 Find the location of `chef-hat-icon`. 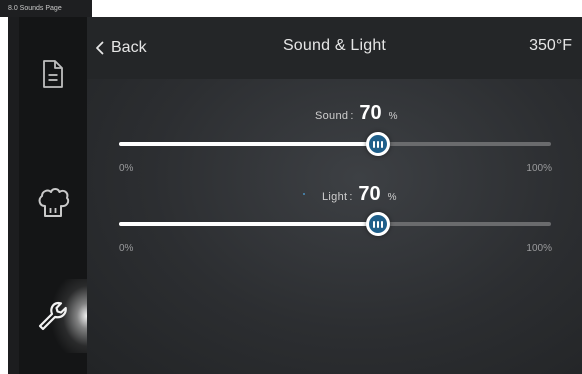

chef-hat-icon is located at coordinates (54, 202).